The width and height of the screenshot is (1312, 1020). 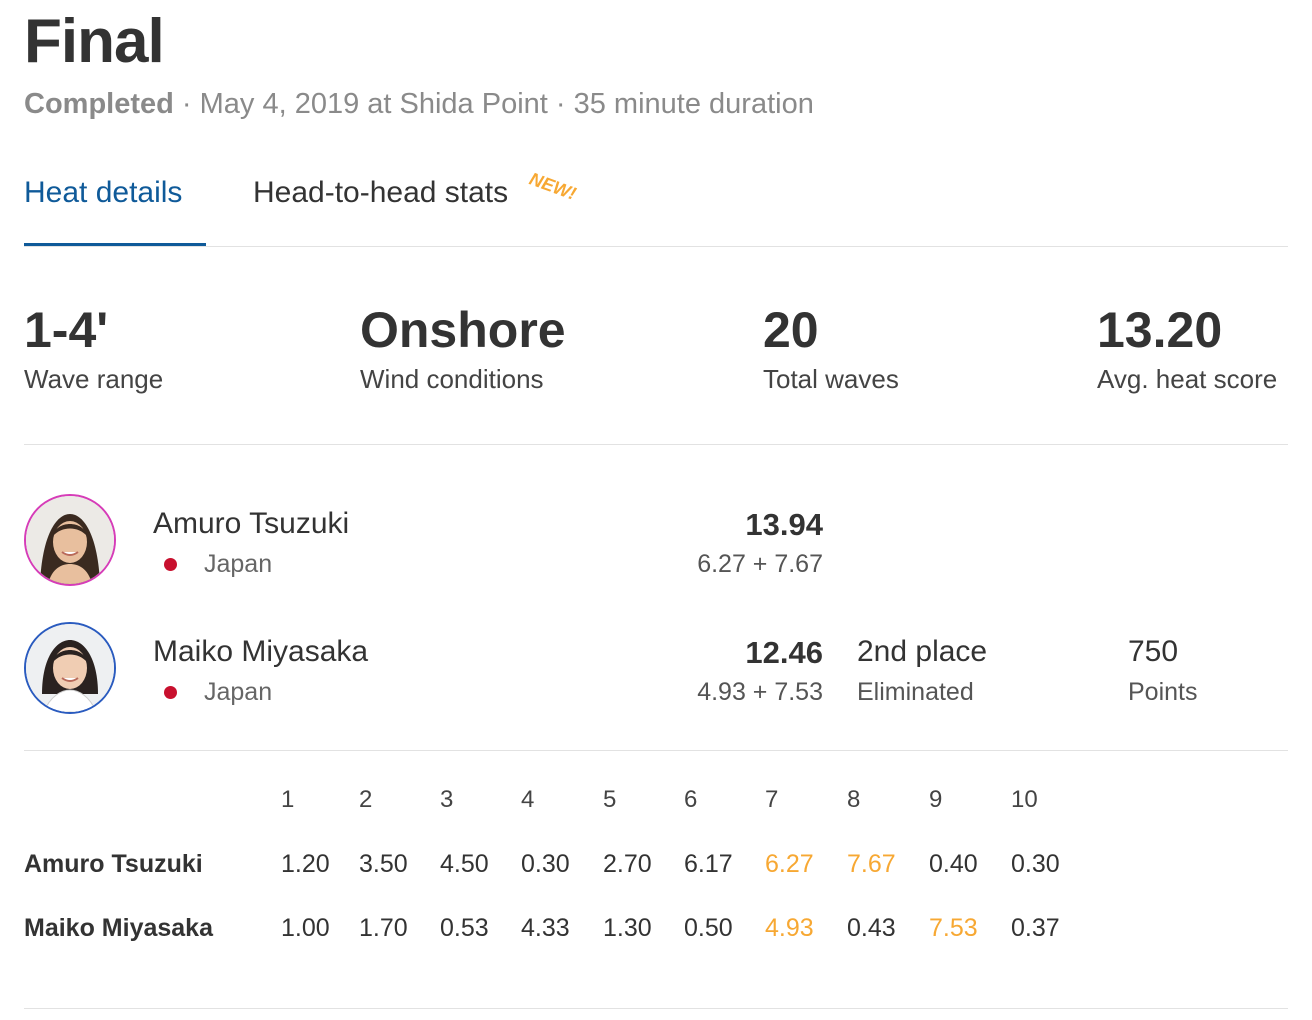 I want to click on wave-score-counting: 6.27, so click(x=789, y=864).